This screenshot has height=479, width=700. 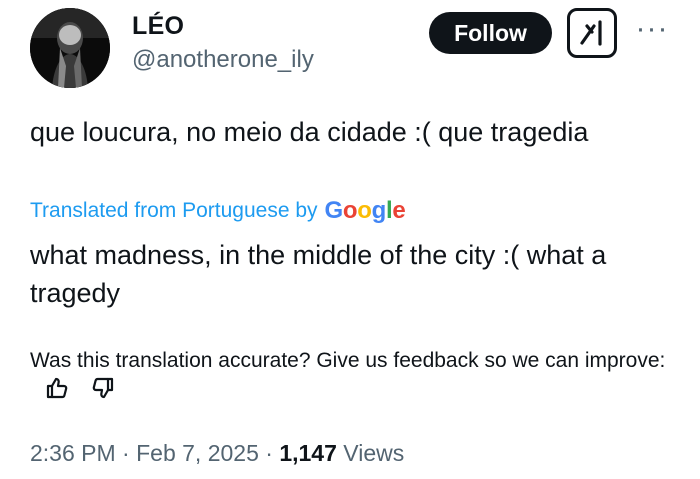 I want to click on tweet-time: 2:36 PM, so click(x=73, y=453).